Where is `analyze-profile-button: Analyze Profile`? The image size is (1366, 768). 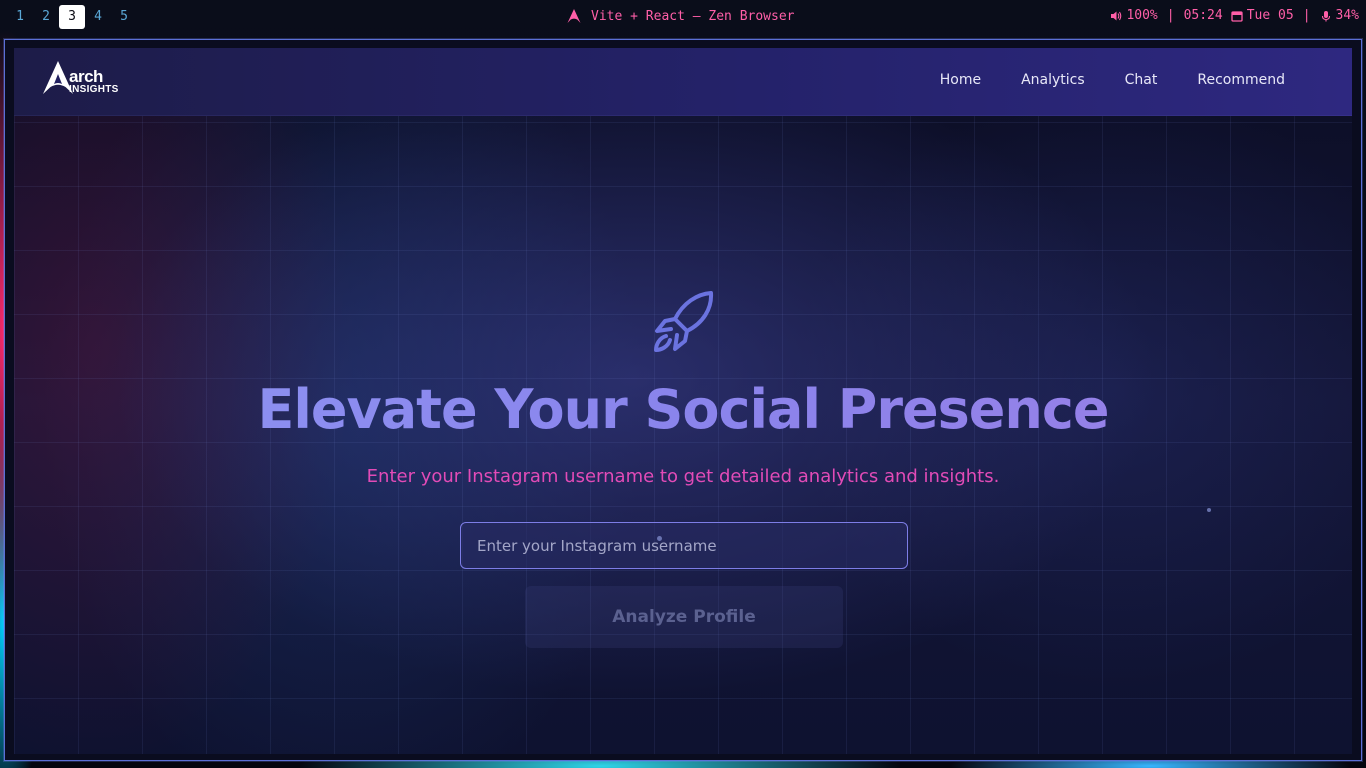 analyze-profile-button: Analyze Profile is located at coordinates (684, 617).